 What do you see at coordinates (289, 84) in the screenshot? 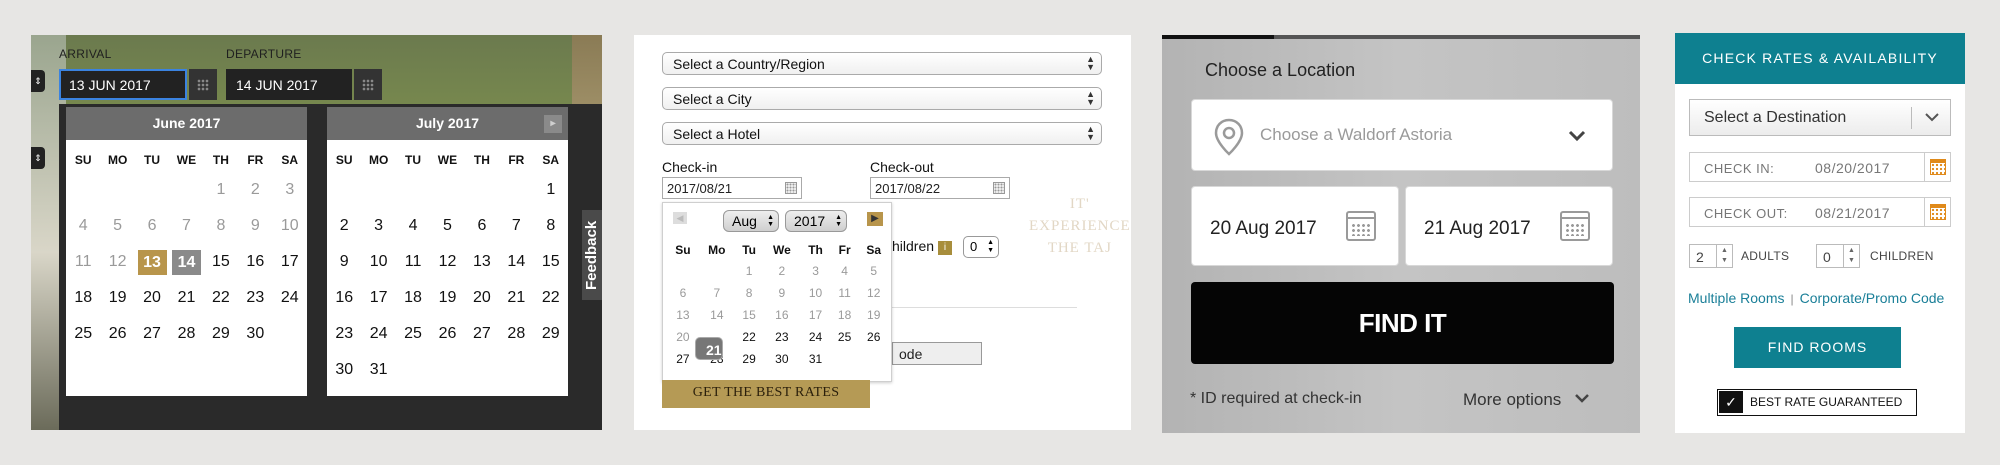
I see `departure-date-input: 14 JUN 2017` at bounding box center [289, 84].